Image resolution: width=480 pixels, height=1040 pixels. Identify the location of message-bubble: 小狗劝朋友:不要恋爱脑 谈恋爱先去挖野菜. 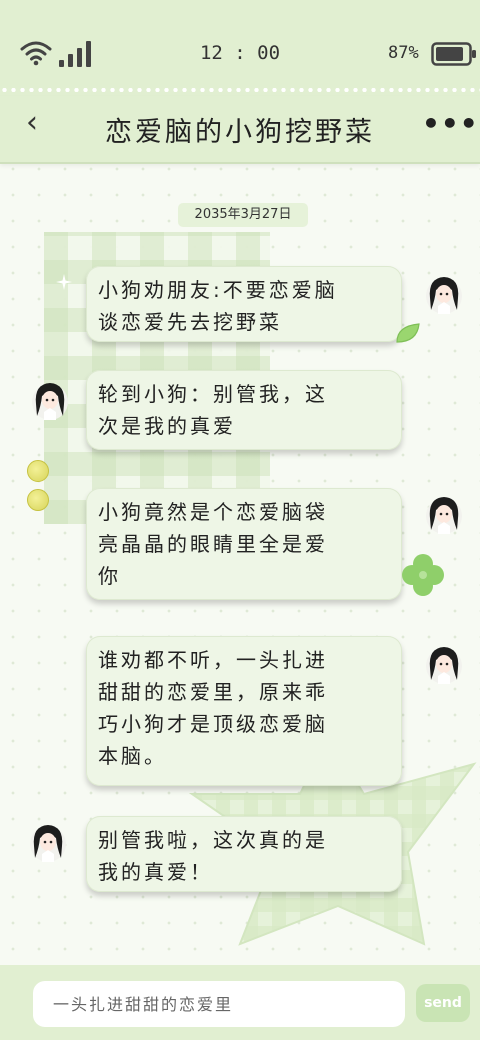
(244, 304).